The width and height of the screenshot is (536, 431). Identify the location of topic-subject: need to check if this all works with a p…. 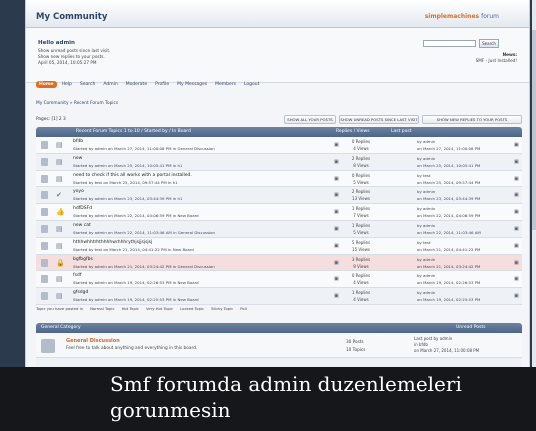
(132, 175).